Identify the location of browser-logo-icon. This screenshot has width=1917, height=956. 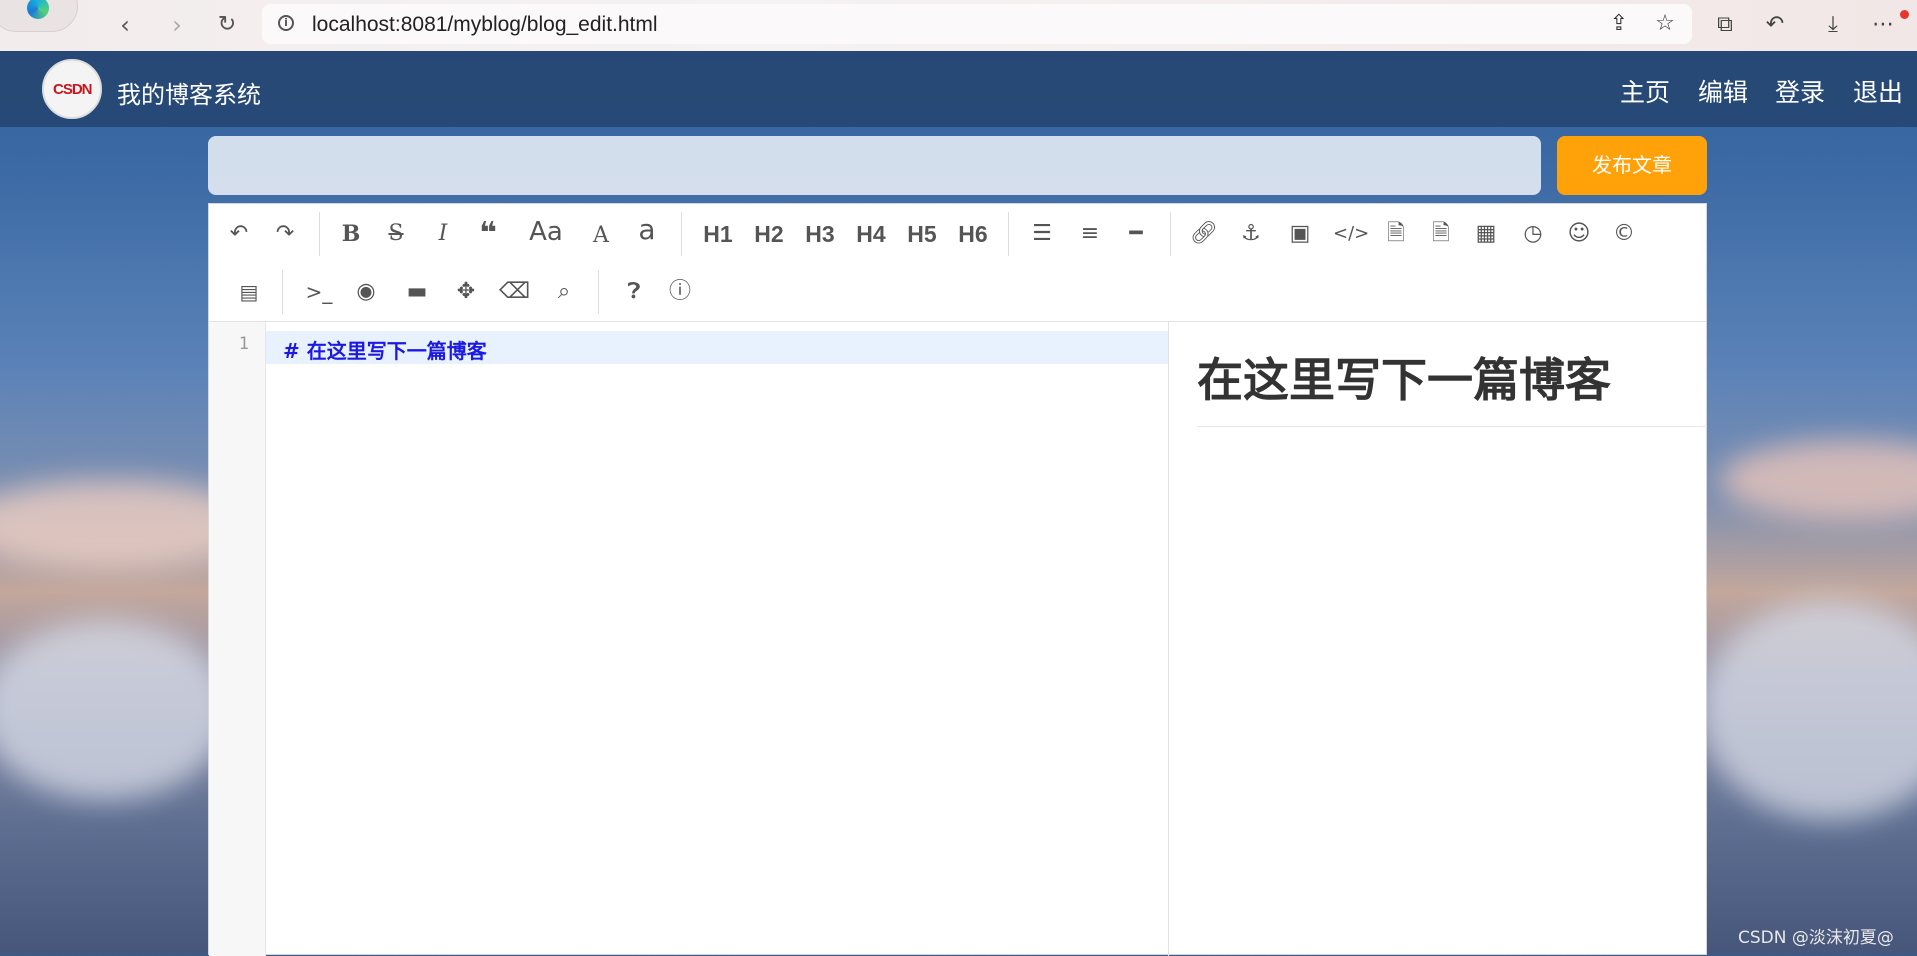
(38, 9).